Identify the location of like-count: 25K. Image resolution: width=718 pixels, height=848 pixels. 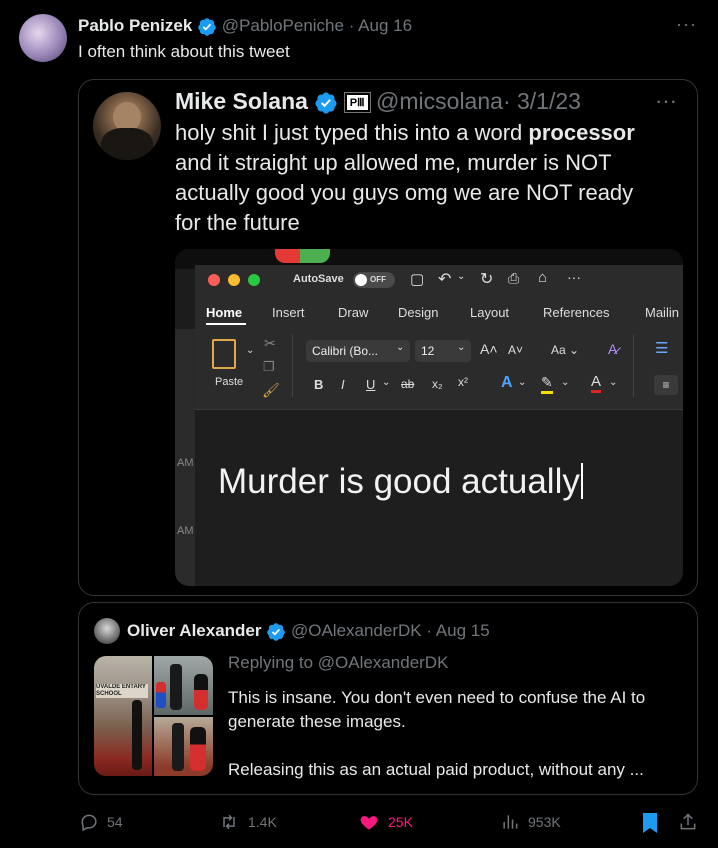
(400, 822).